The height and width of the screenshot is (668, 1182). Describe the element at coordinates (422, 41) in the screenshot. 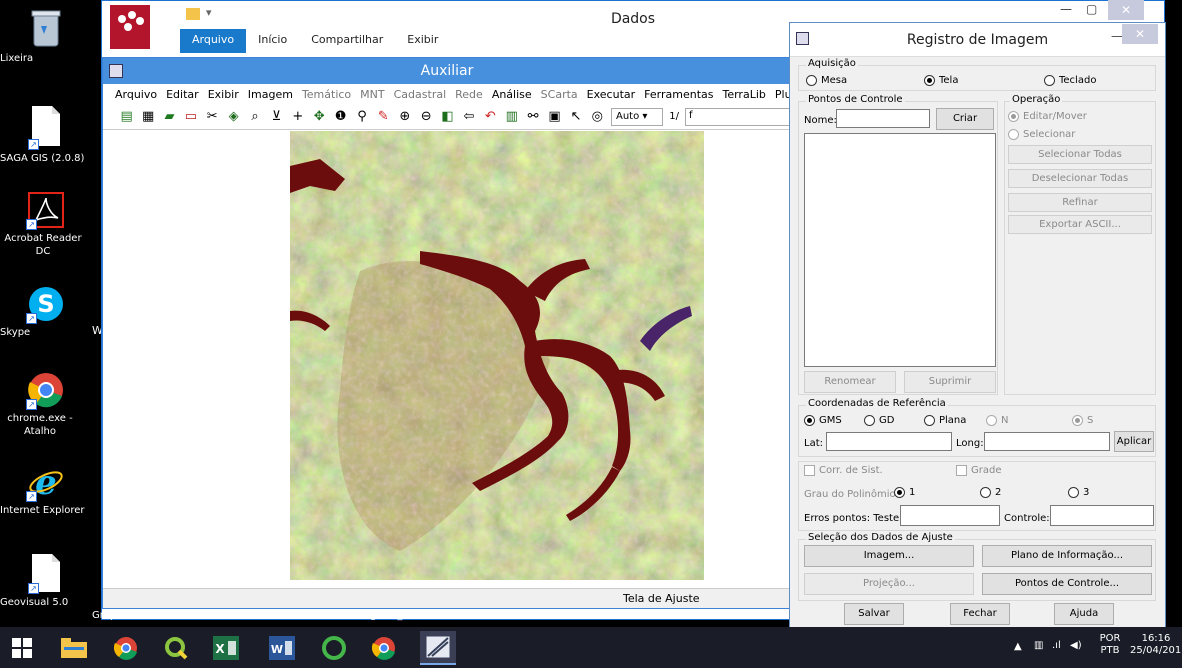

I see `ribbon-tab-exibir: Exibir` at that location.